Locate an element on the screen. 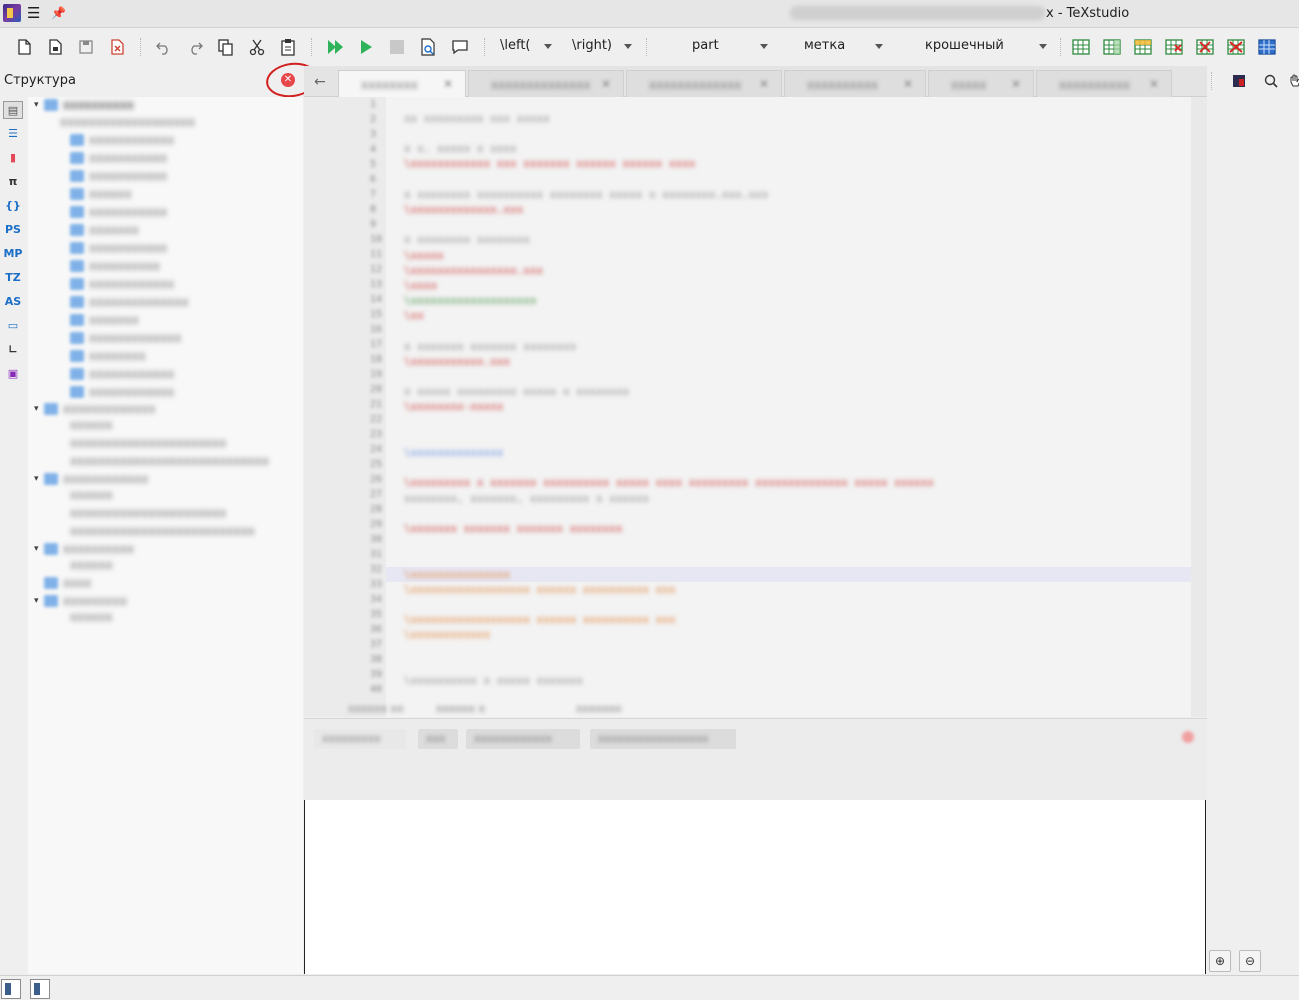  new-from-template-icon is located at coordinates (55, 47).